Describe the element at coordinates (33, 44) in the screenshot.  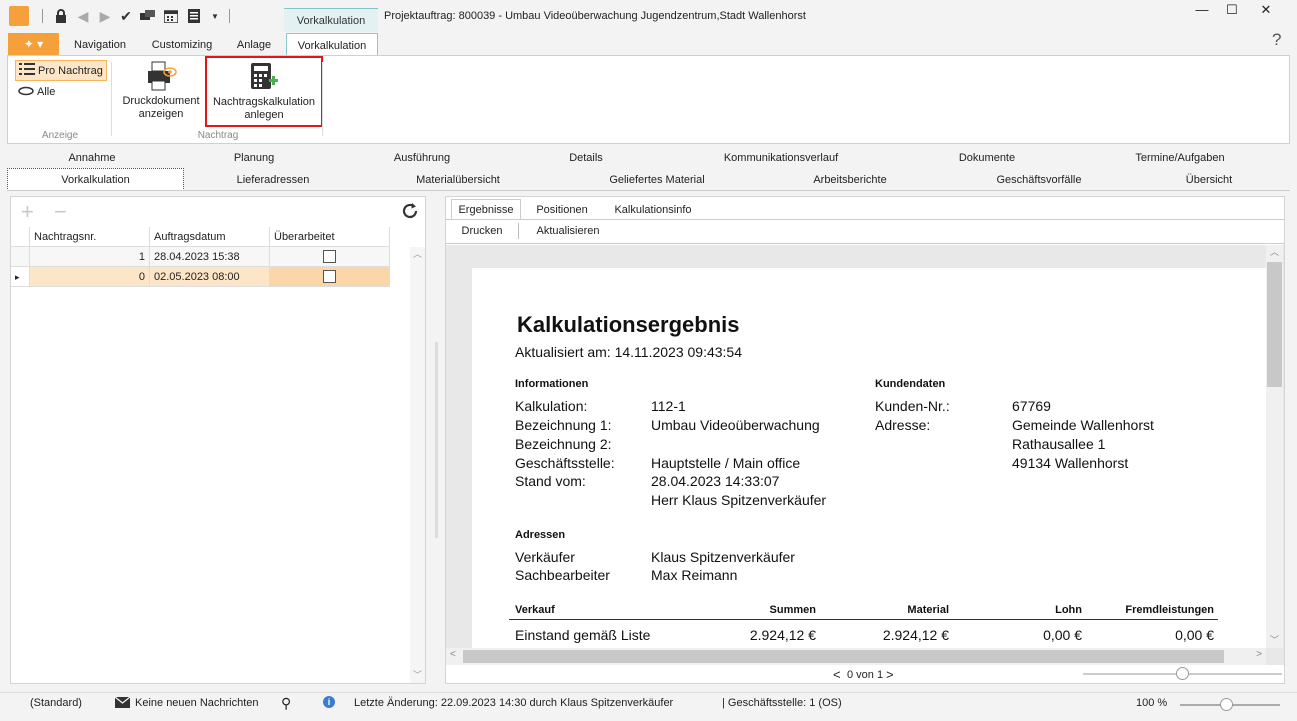
I see `application-menu-button: ✦ ▾` at that location.